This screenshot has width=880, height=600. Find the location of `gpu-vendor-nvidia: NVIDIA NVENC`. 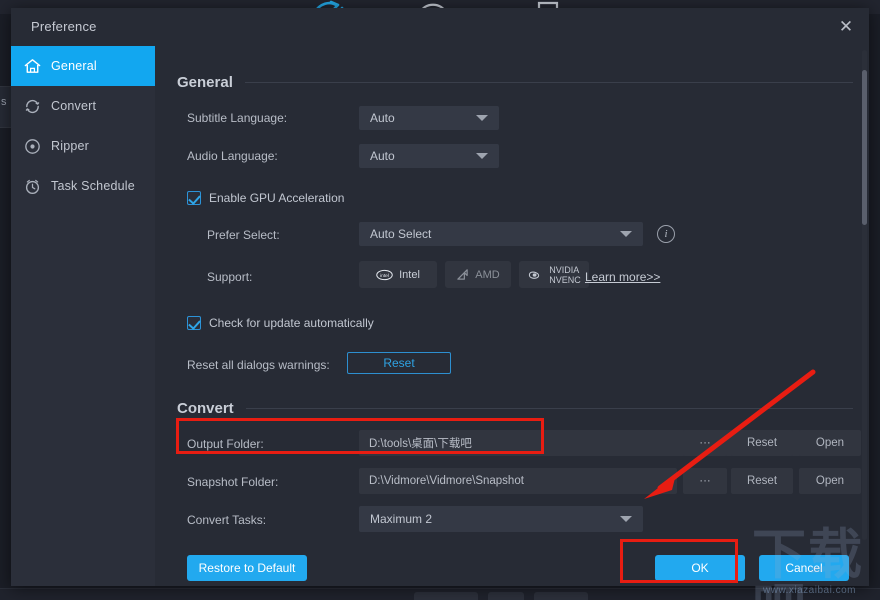

gpu-vendor-nvidia: NVIDIA NVENC is located at coordinates (554, 274).